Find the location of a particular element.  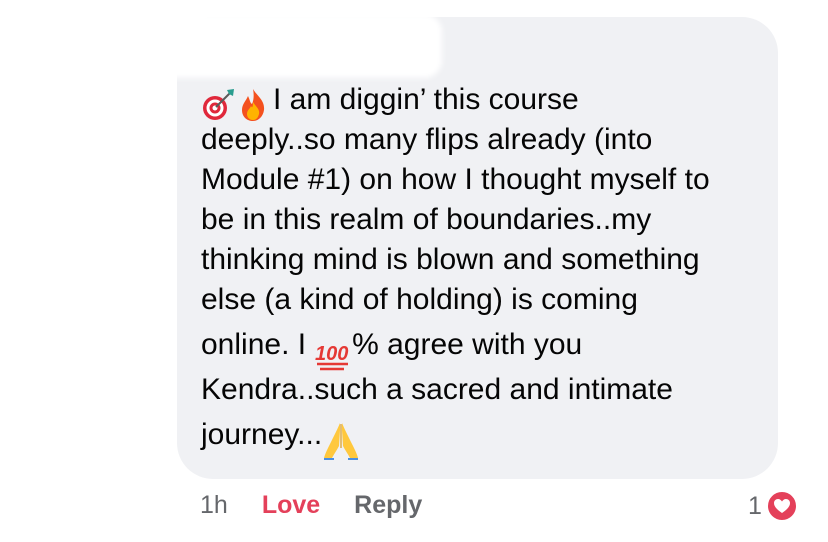

reply-button: Reply is located at coordinates (388, 505).